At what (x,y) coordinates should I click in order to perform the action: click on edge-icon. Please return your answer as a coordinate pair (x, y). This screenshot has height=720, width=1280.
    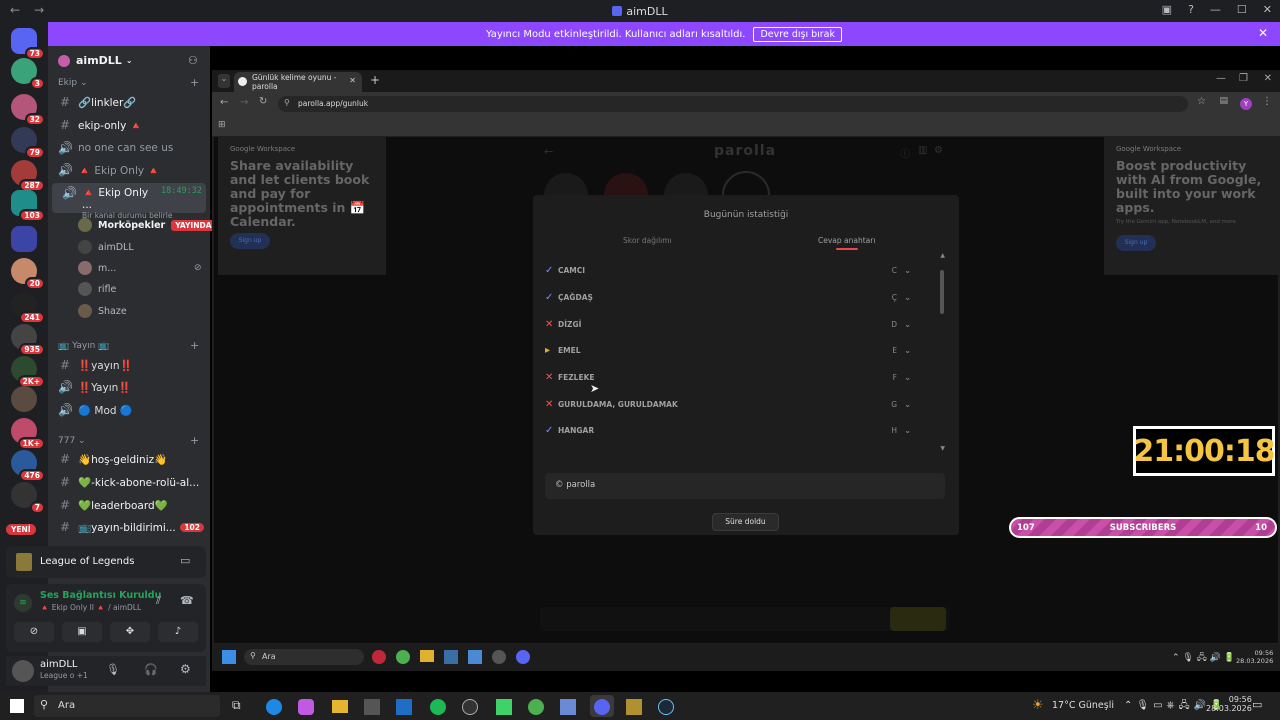
    Looking at the image, I should click on (274, 707).